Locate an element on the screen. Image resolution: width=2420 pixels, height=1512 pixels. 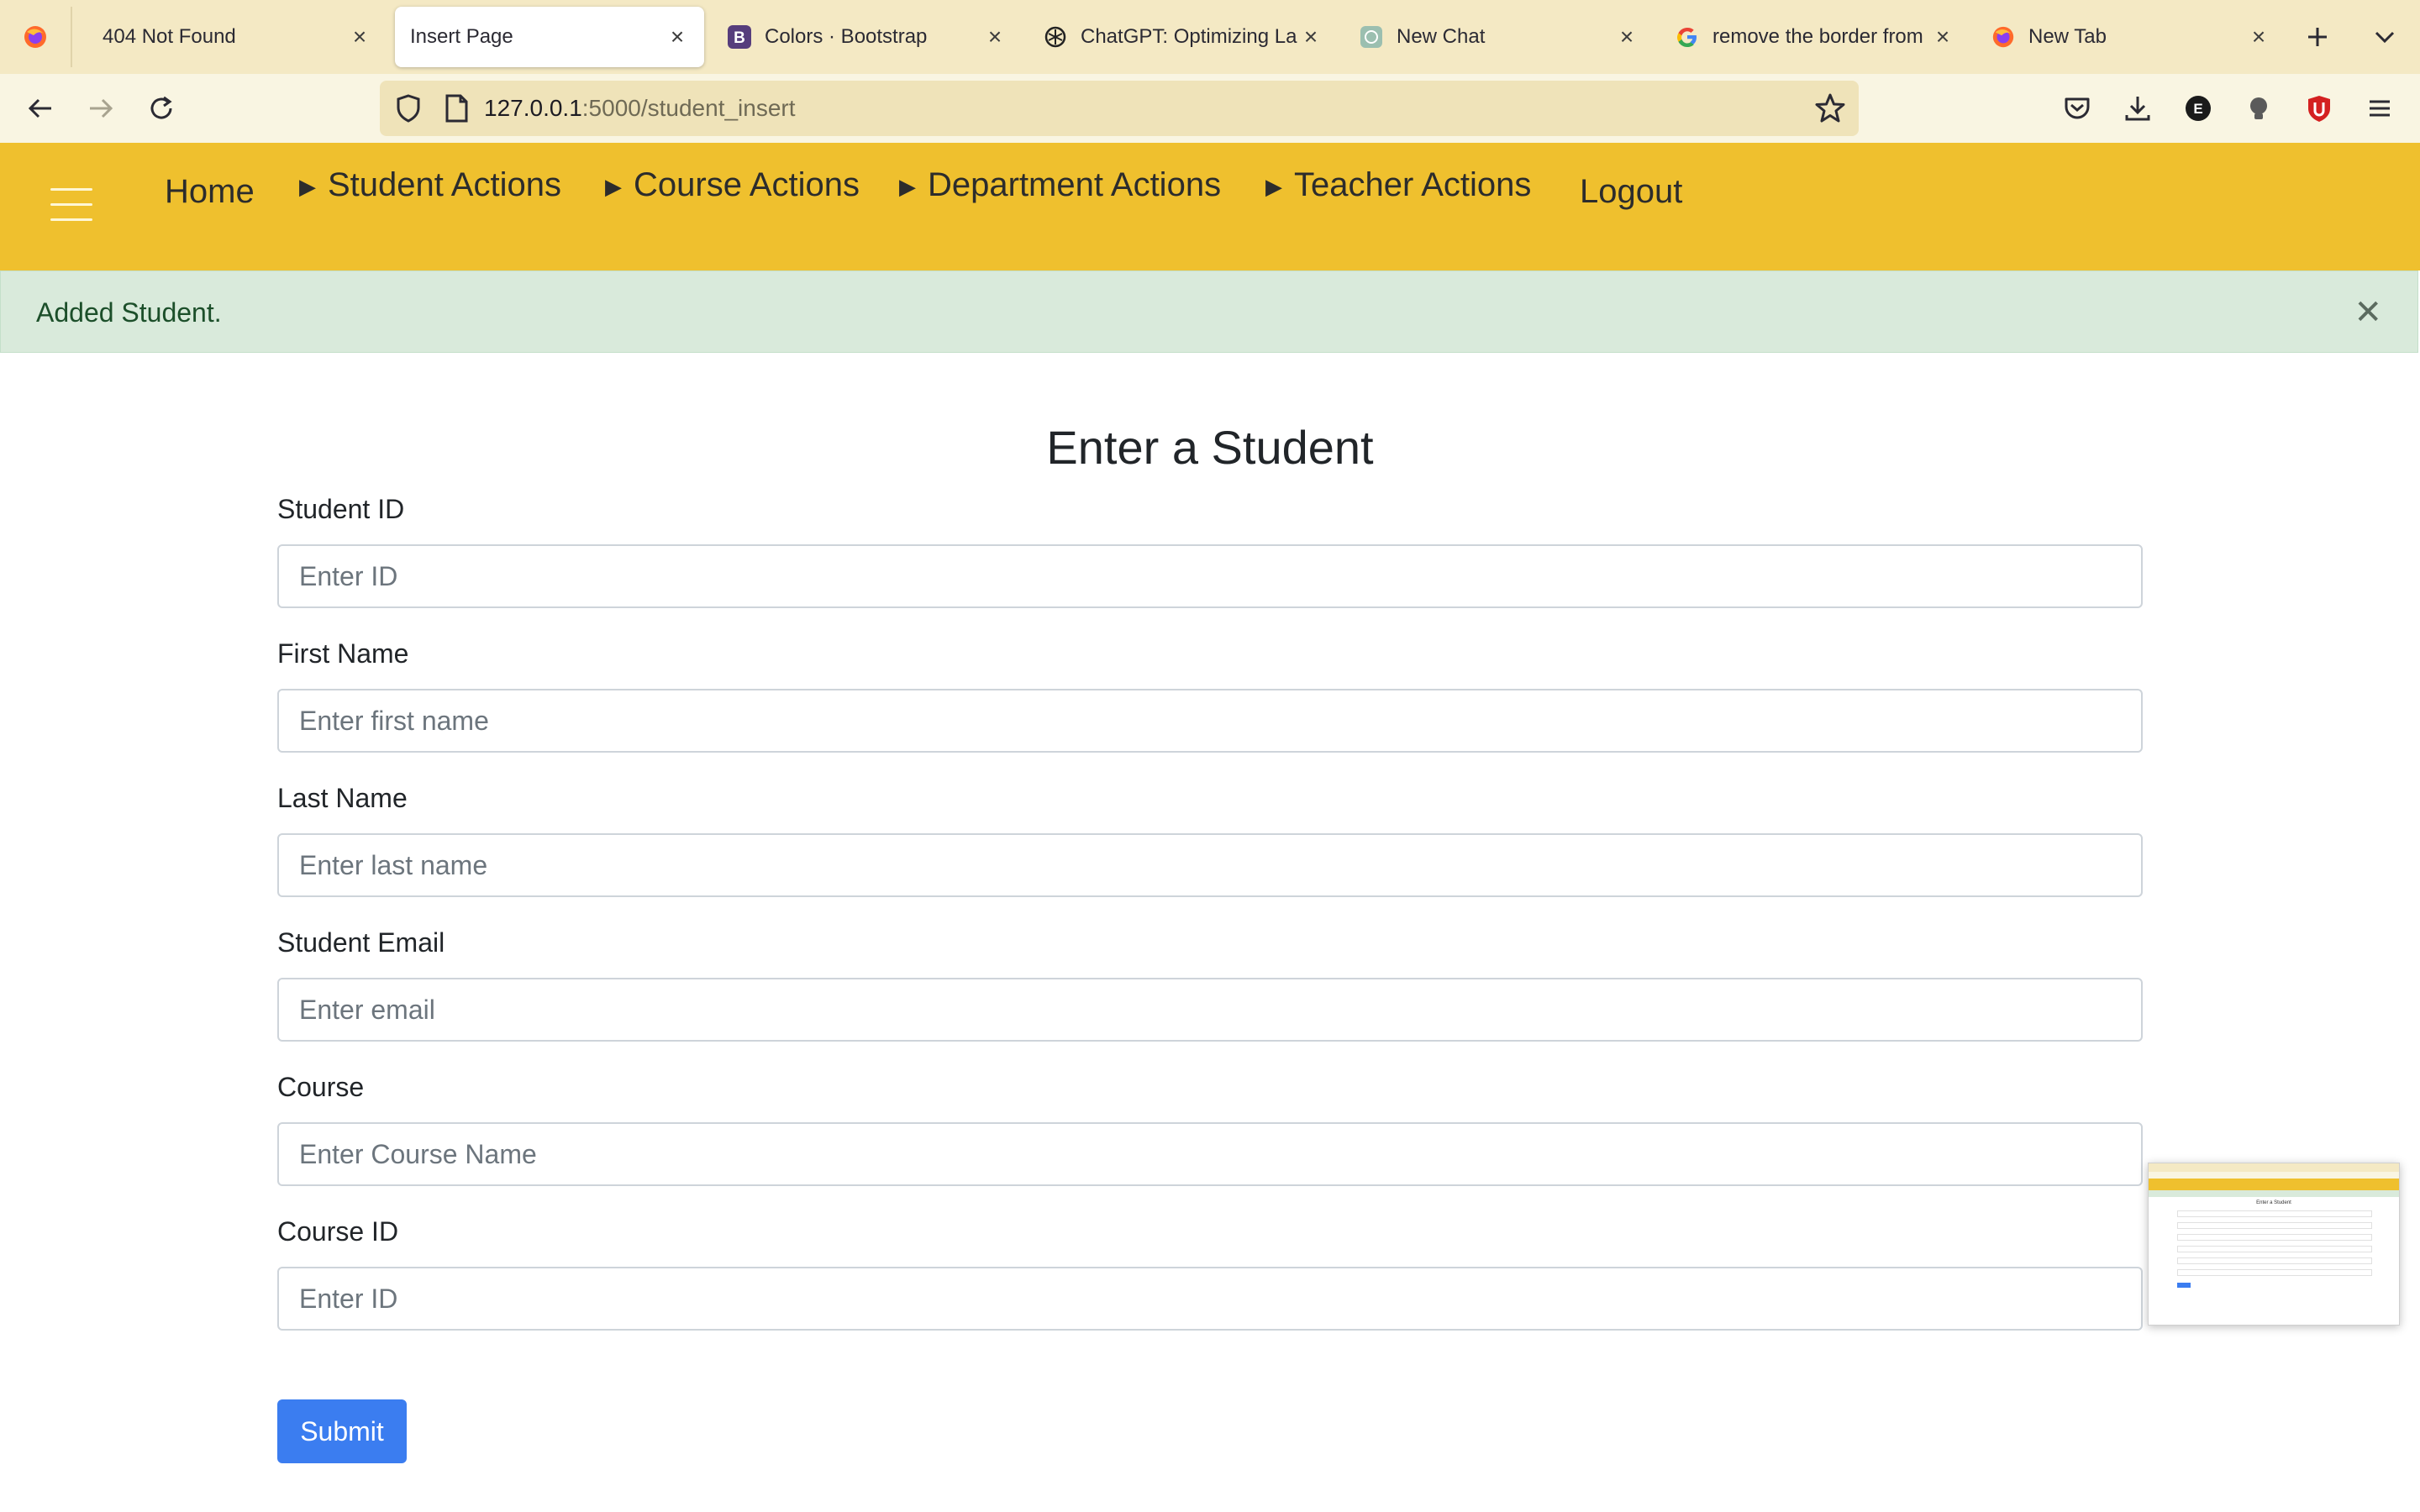
profile-initial: E is located at coordinates (2197, 109).